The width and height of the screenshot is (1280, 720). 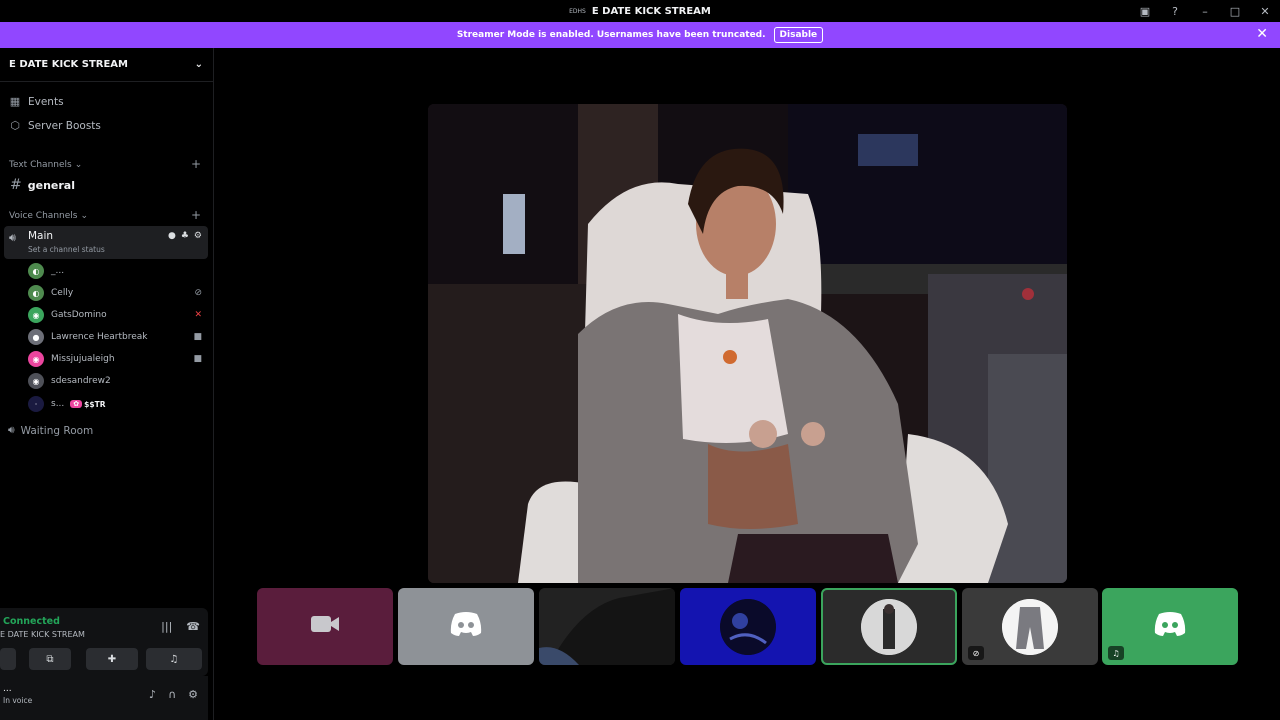 What do you see at coordinates (193, 626) in the screenshot?
I see `disconnect-icon: ☎` at bounding box center [193, 626].